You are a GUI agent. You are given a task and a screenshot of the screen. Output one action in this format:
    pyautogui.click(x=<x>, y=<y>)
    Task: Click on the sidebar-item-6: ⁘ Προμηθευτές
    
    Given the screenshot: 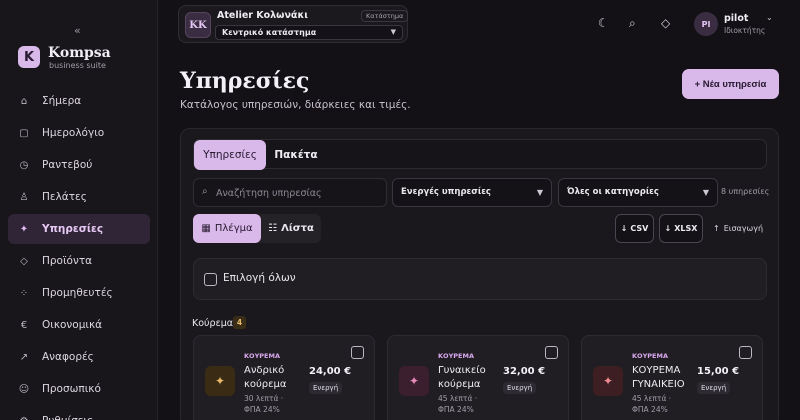 What is the action you would take?
    pyautogui.click(x=79, y=293)
    